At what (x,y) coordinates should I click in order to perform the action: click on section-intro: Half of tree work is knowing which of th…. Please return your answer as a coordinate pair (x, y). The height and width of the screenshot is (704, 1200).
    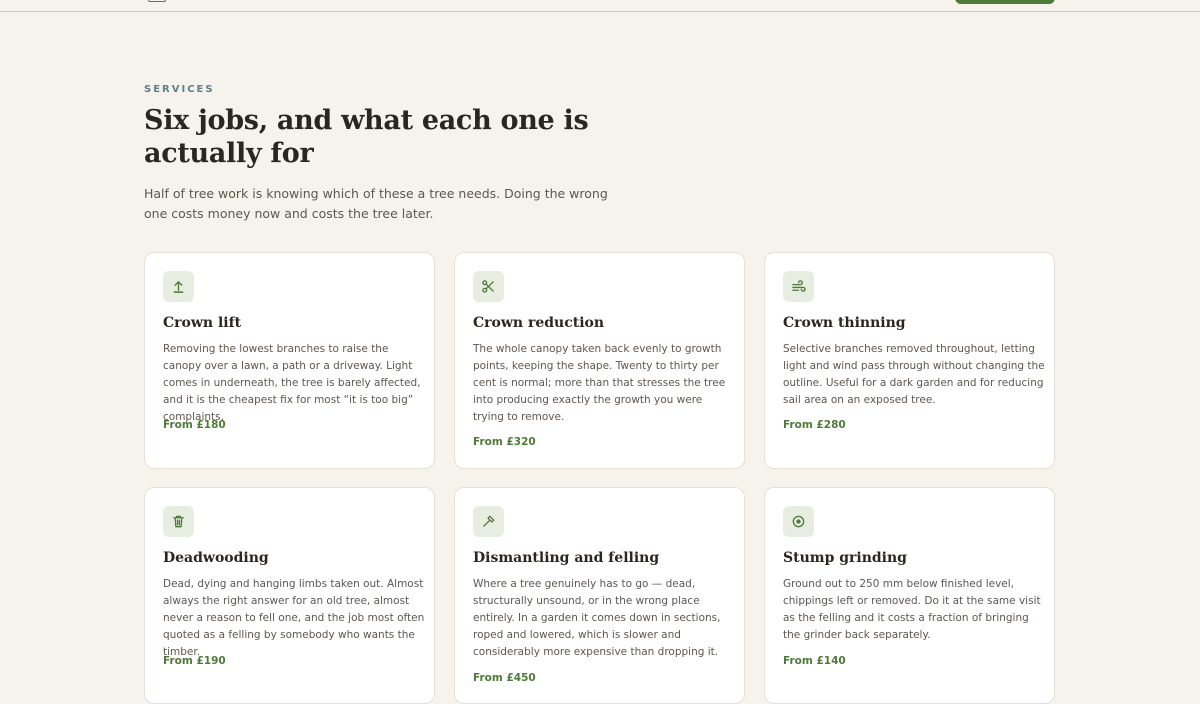
    Looking at the image, I should click on (376, 203).